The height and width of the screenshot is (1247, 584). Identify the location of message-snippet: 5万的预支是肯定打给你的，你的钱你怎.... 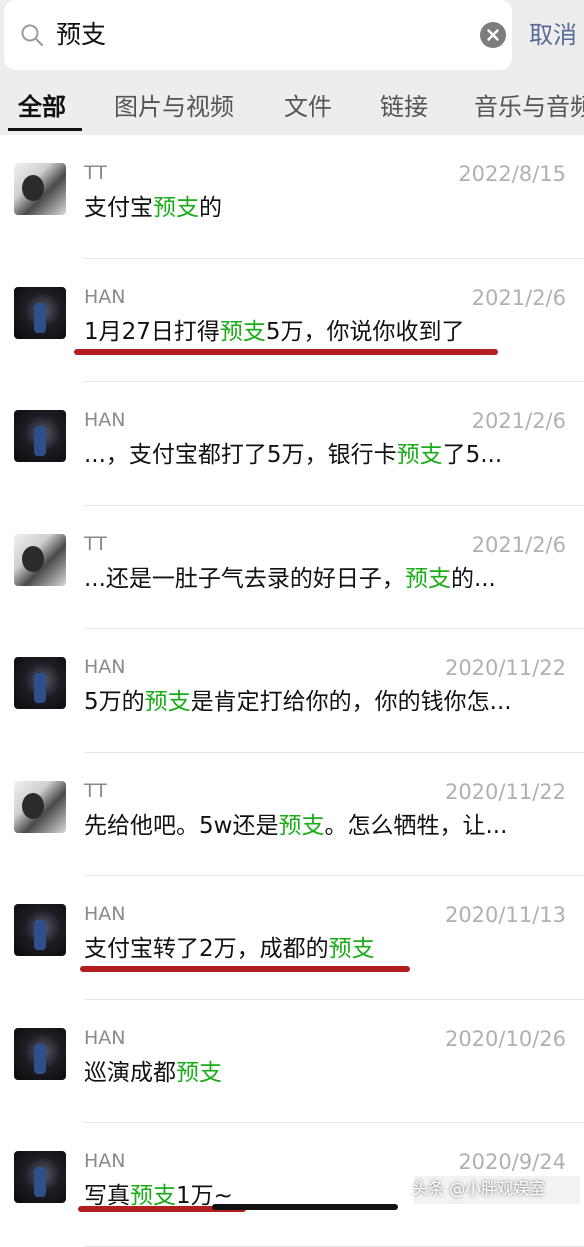
(325, 702).